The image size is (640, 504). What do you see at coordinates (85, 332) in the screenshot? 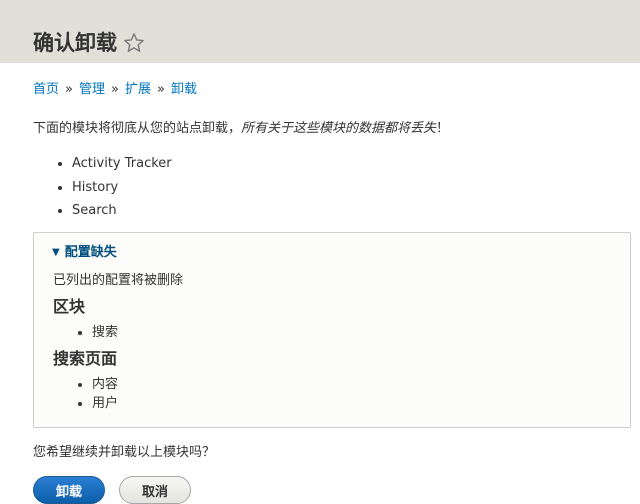
I see `config-group-list: 搜索` at bounding box center [85, 332].